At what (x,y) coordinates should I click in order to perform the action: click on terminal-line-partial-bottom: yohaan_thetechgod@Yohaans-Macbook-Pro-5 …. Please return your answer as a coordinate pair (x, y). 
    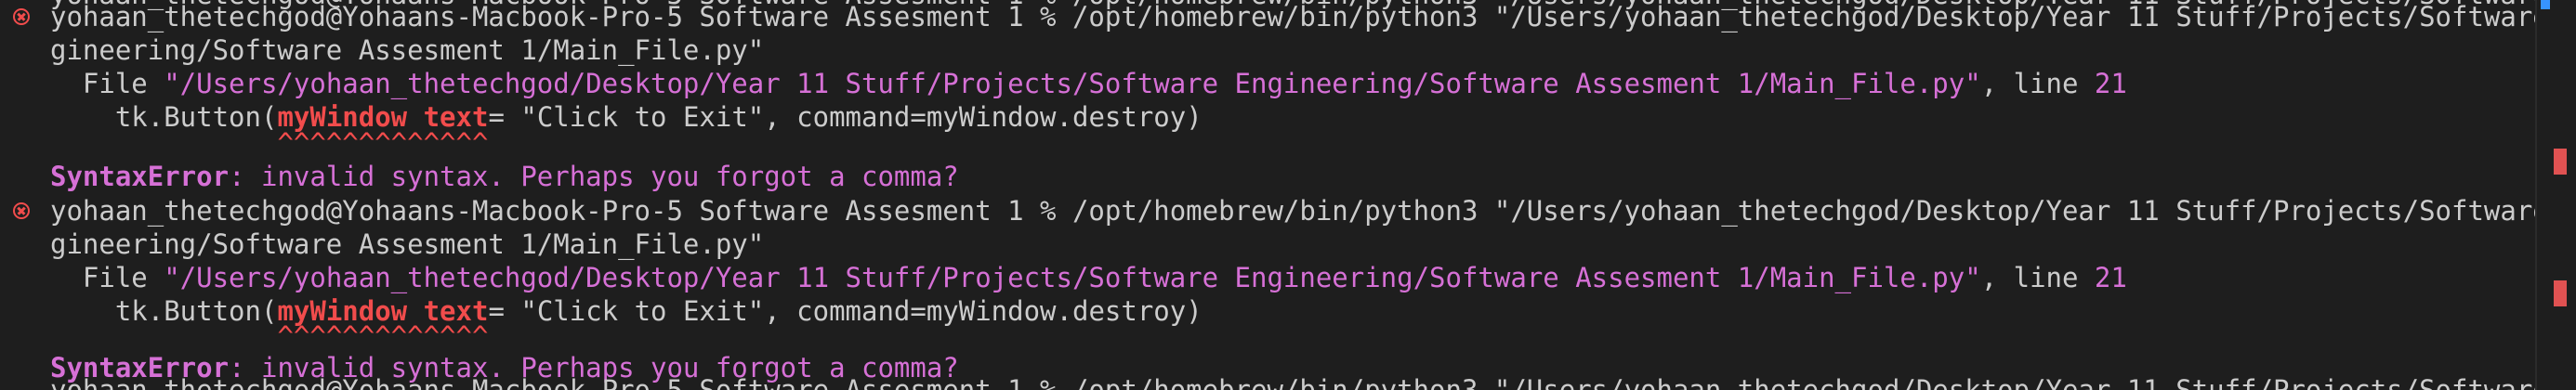
    Looking at the image, I should click on (1293, 382).